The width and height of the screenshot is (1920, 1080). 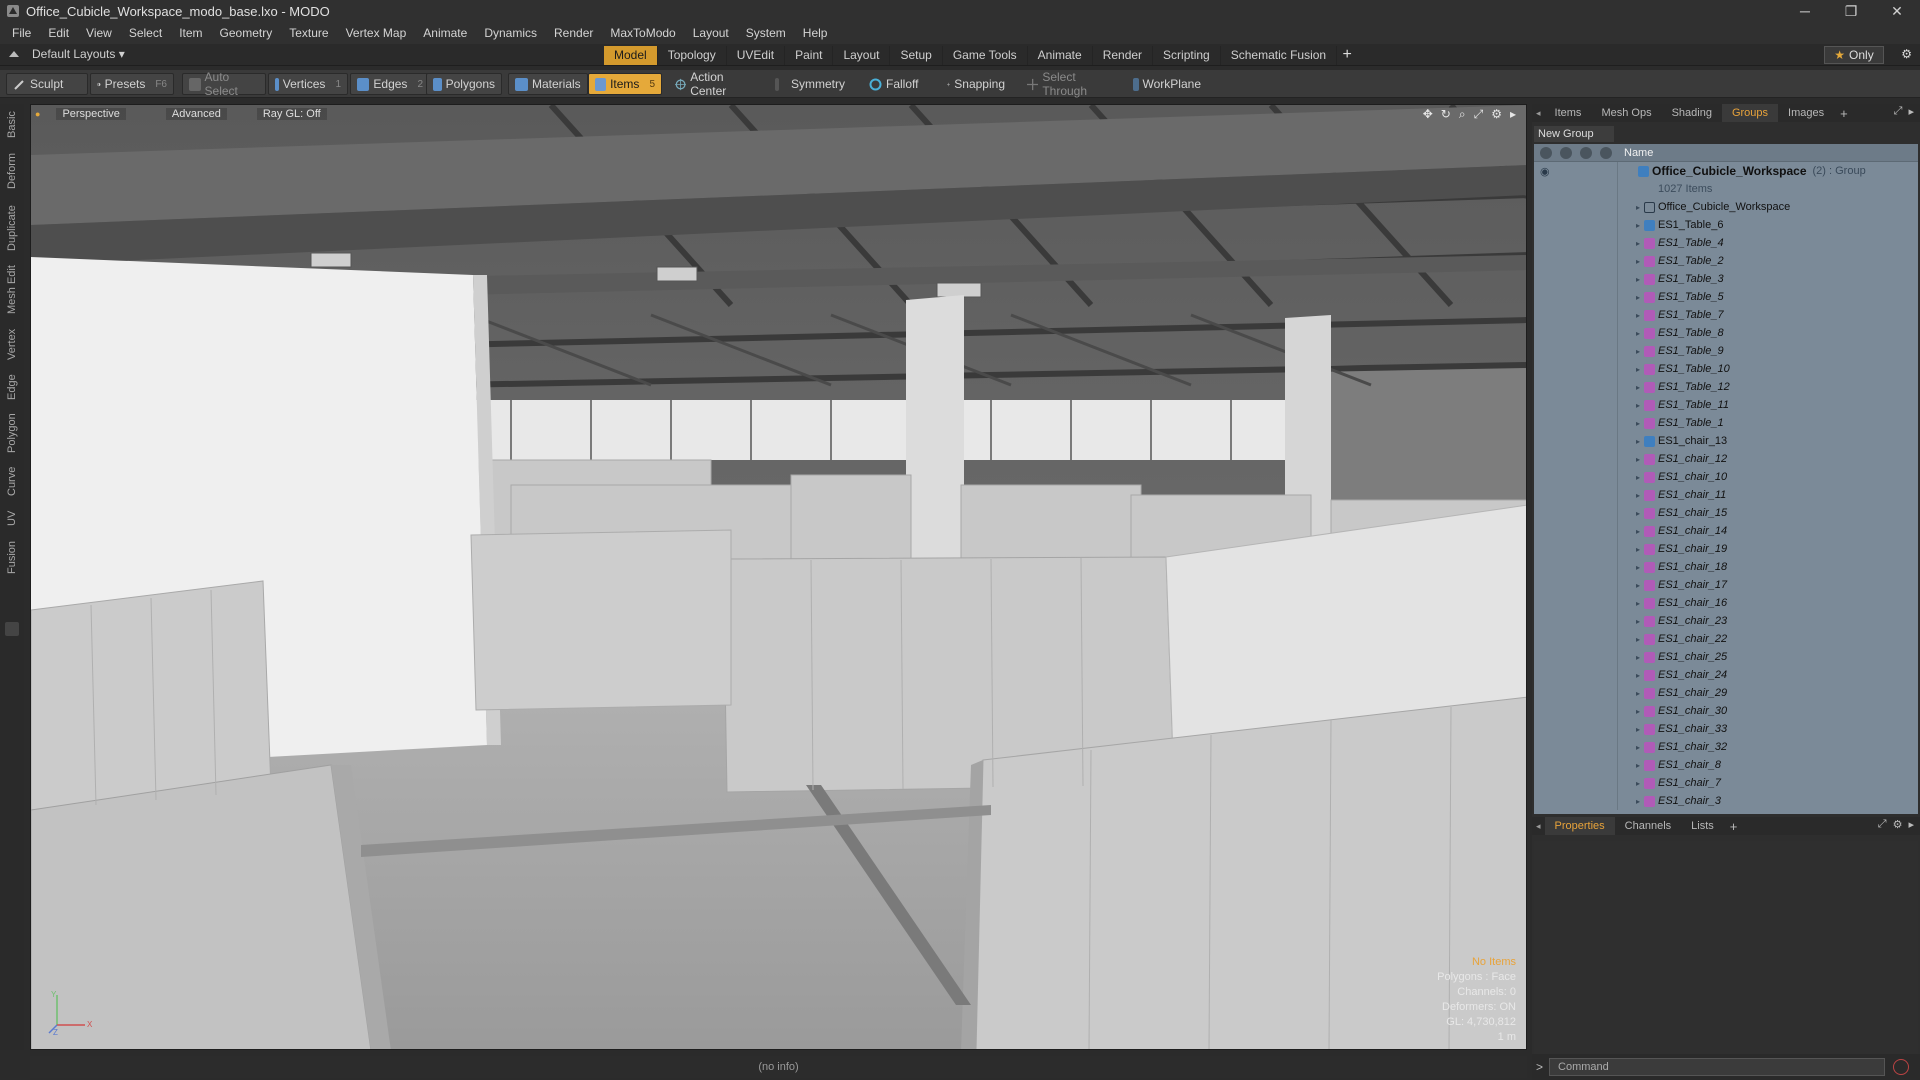 I want to click on group-item-row: ▸ ES1_chair_16, so click(x=1726, y=603).